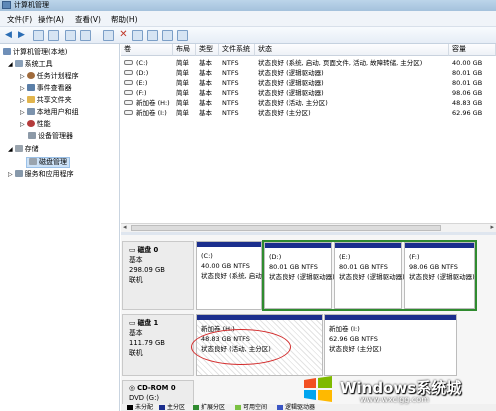 This screenshot has height=411, width=496. What do you see at coordinates (6, 5) in the screenshot?
I see `computer-management-icon` at bounding box center [6, 5].